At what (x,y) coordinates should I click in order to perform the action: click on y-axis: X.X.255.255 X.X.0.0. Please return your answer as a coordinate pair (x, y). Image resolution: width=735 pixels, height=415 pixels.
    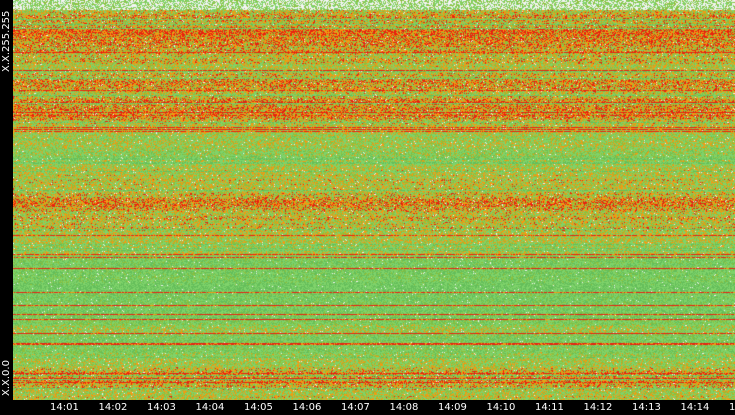
    Looking at the image, I should click on (6, 200).